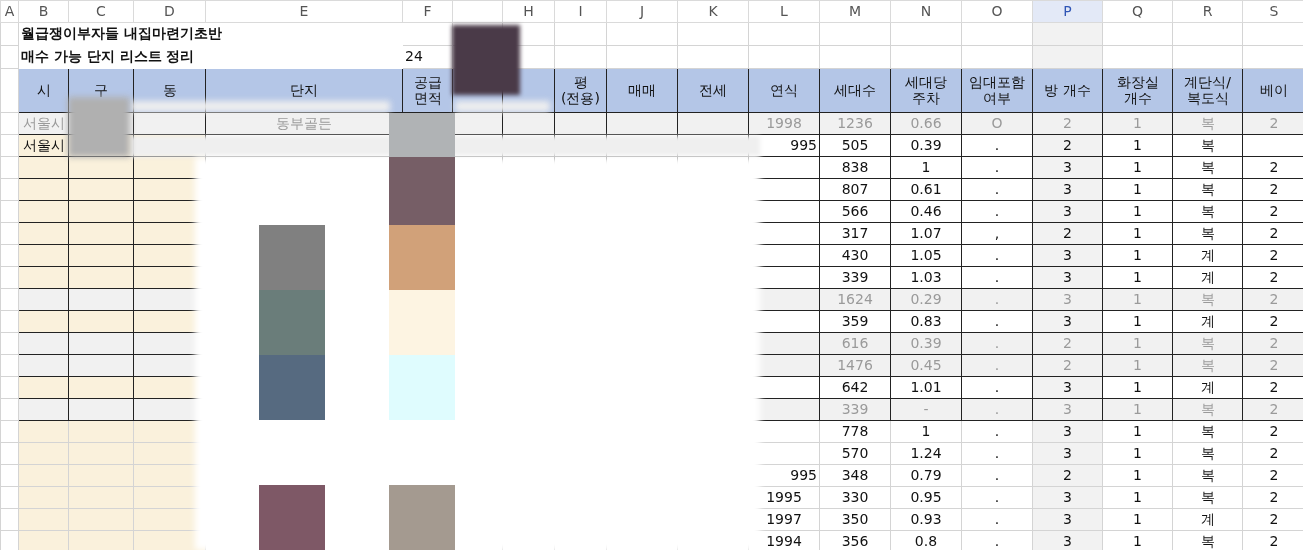 Image resolution: width=1303 pixels, height=550 pixels. I want to click on table-header-cell: 연식, so click(784, 90).